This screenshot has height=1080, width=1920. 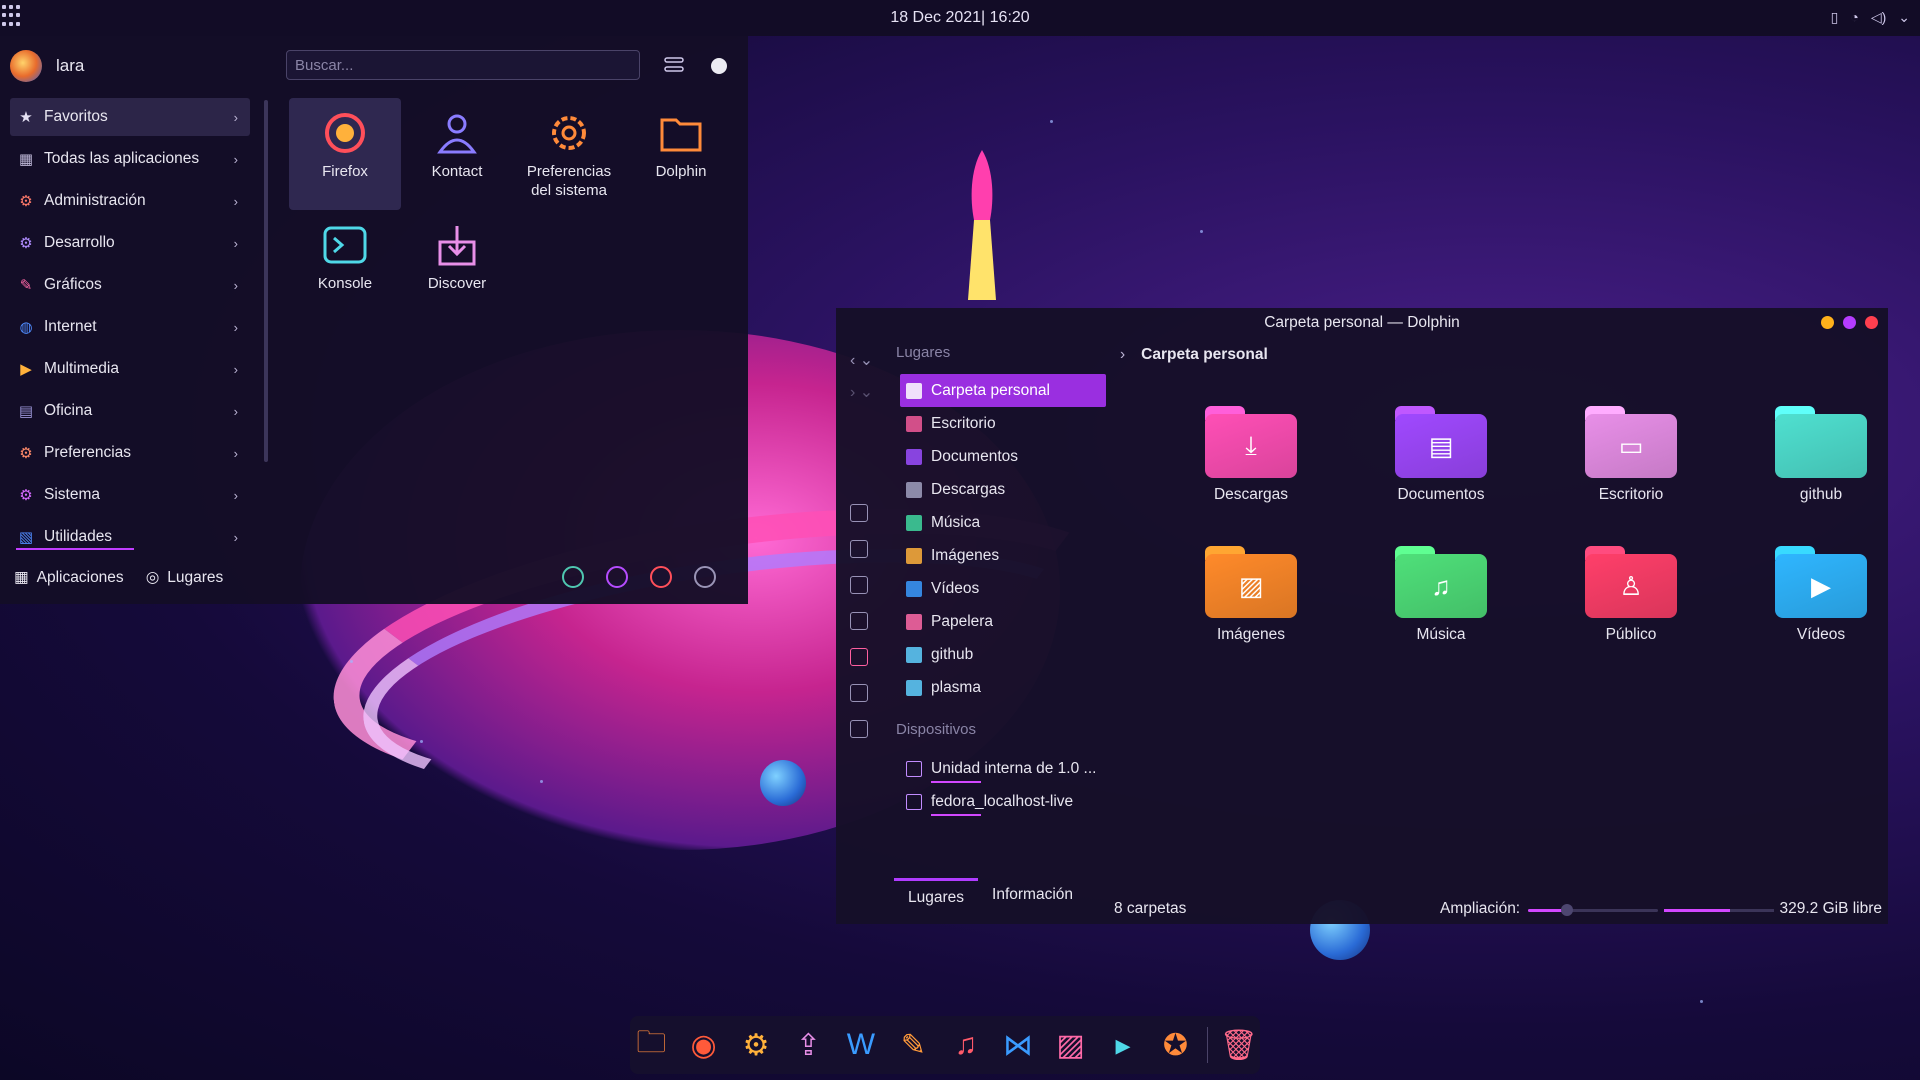 What do you see at coordinates (1849, 322) in the screenshot?
I see `maximize-button` at bounding box center [1849, 322].